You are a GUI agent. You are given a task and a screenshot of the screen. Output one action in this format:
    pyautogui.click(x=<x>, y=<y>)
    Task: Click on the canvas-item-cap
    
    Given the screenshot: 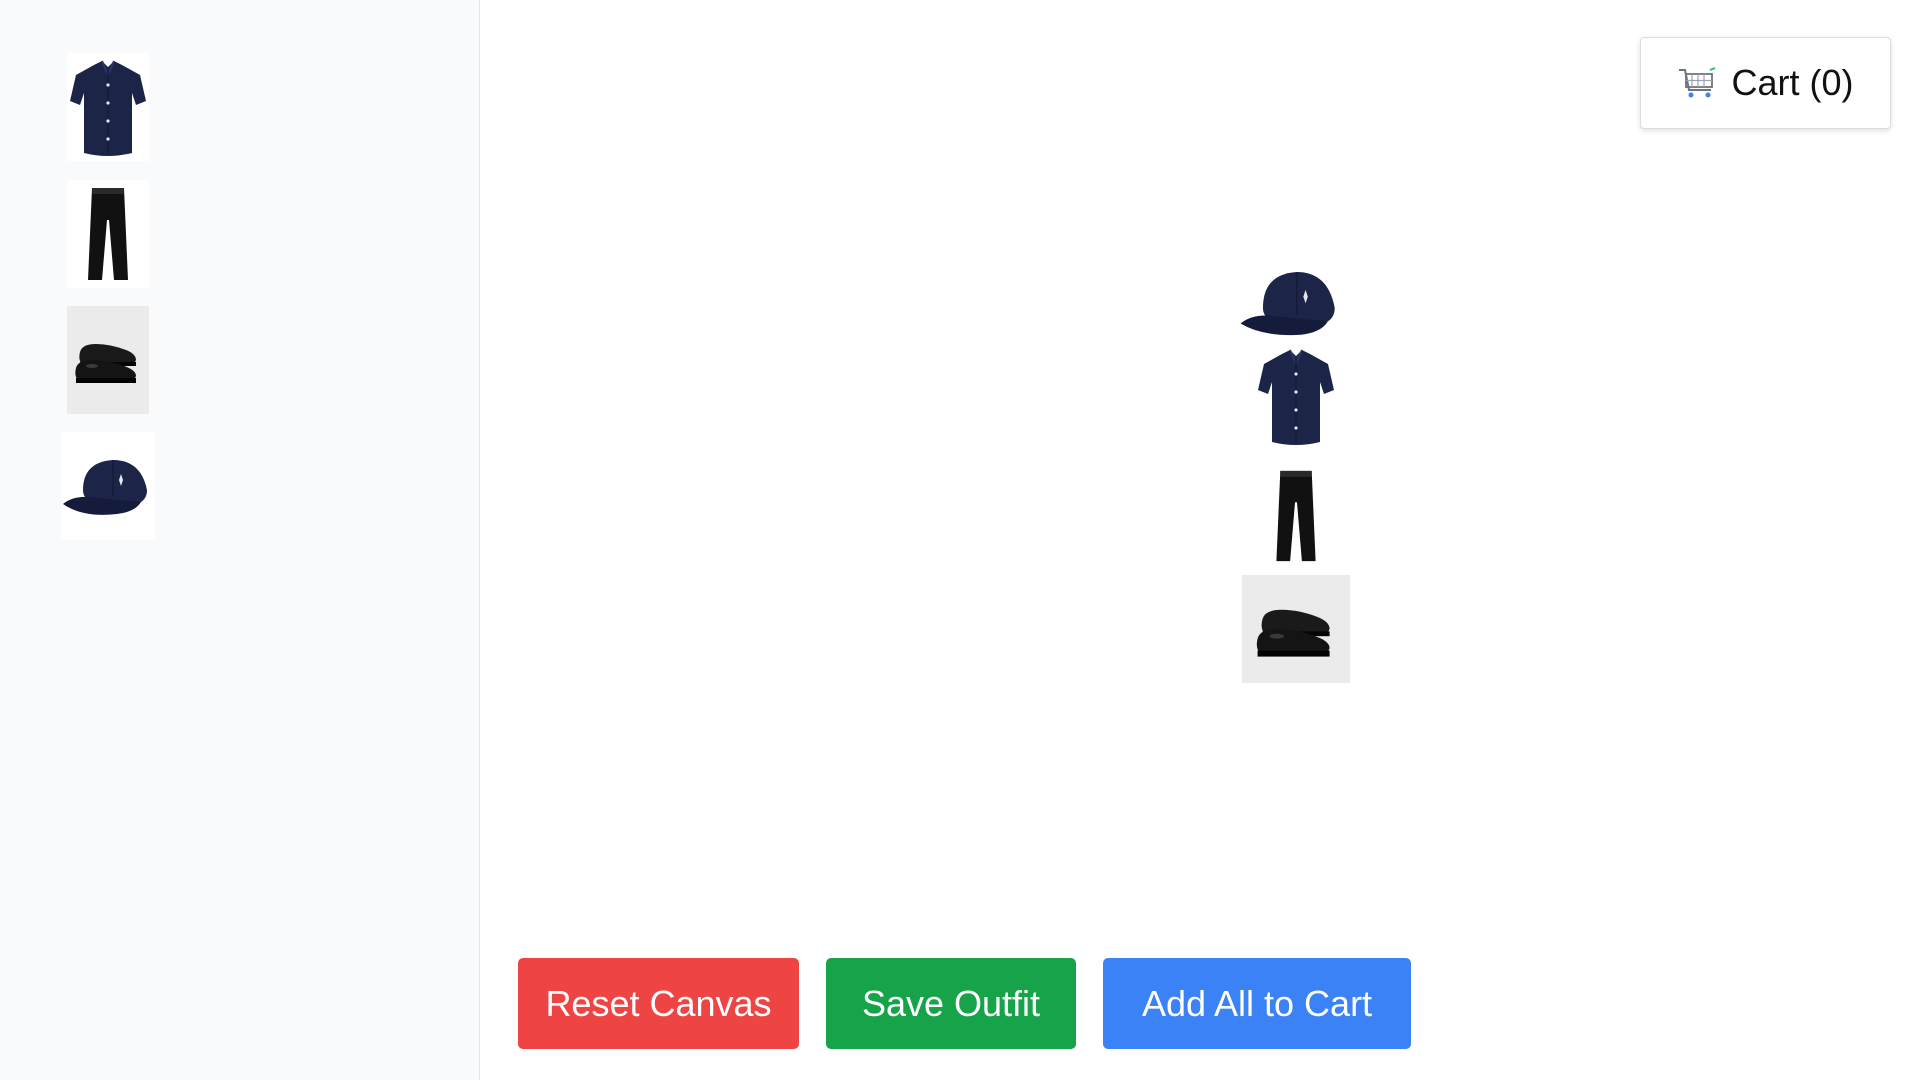 What is the action you would take?
    pyautogui.click(x=1291, y=300)
    